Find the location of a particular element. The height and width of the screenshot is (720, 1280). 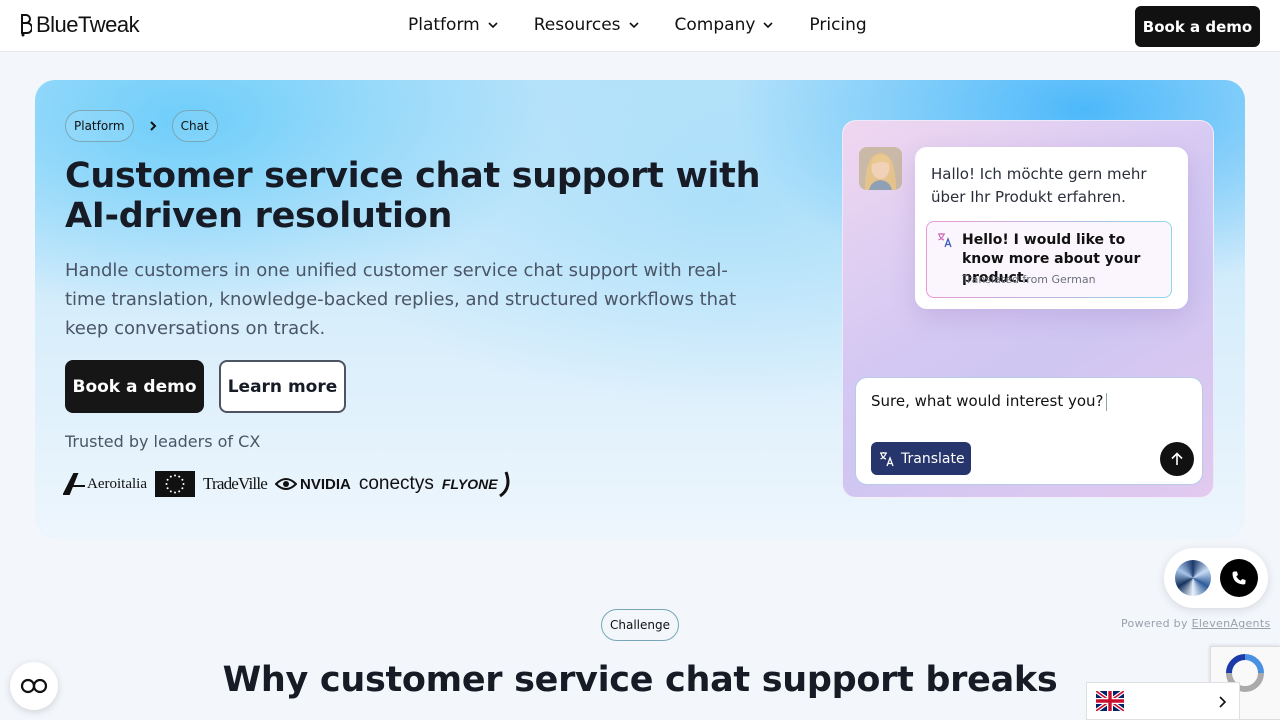

reply-input-box: Sure, what would interest you? Translate is located at coordinates (1029, 431).